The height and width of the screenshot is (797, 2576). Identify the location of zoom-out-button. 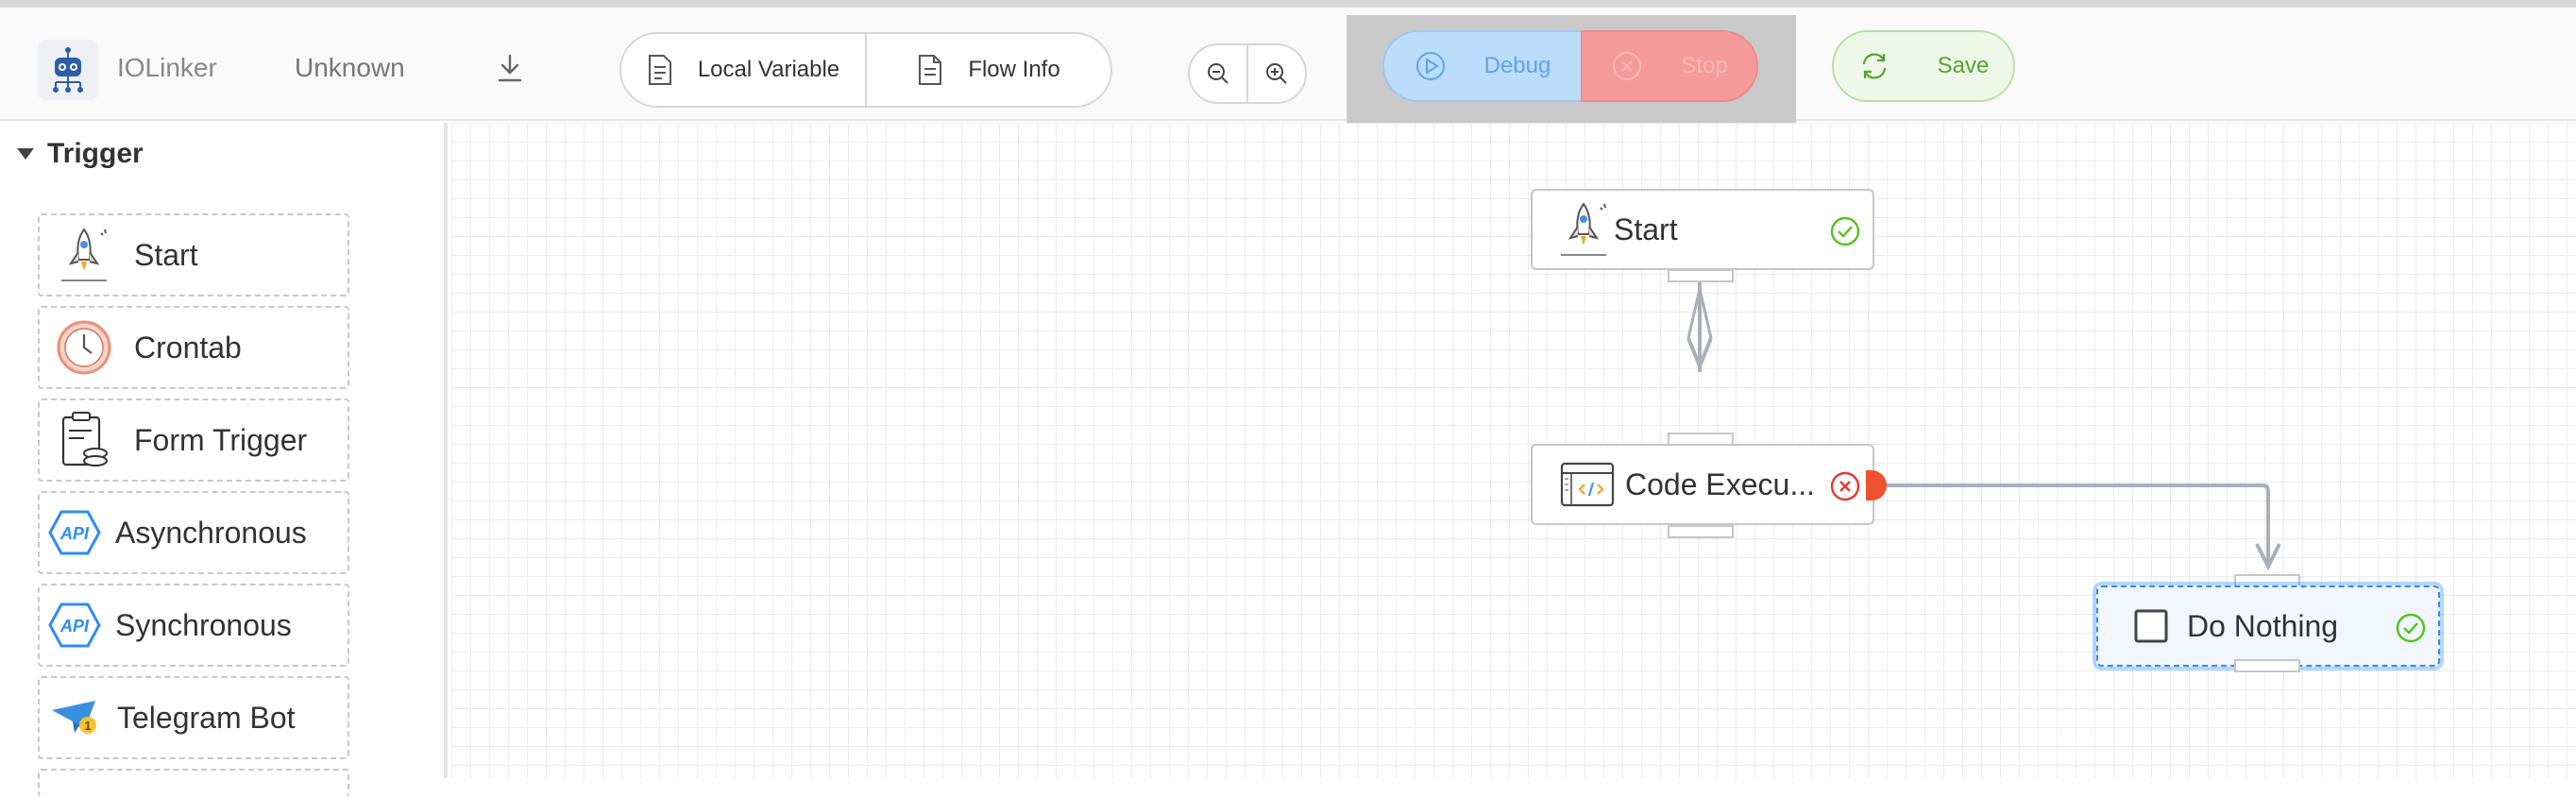
(1218, 74).